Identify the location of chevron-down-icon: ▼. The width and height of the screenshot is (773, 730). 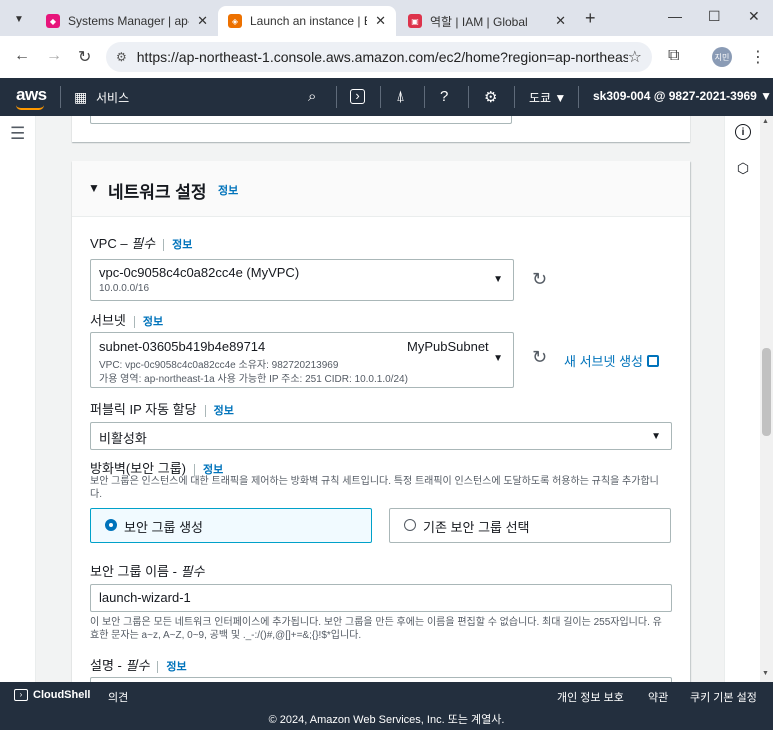
(19, 19).